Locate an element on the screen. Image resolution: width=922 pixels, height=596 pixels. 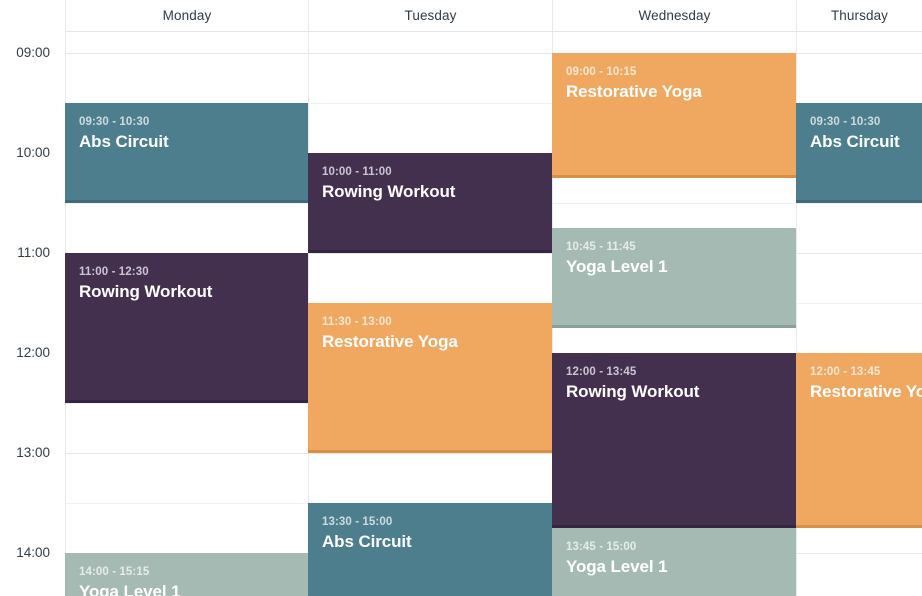
calendar-event: 13:45 - 15:00 Yoga Level 1 is located at coordinates (674, 562).